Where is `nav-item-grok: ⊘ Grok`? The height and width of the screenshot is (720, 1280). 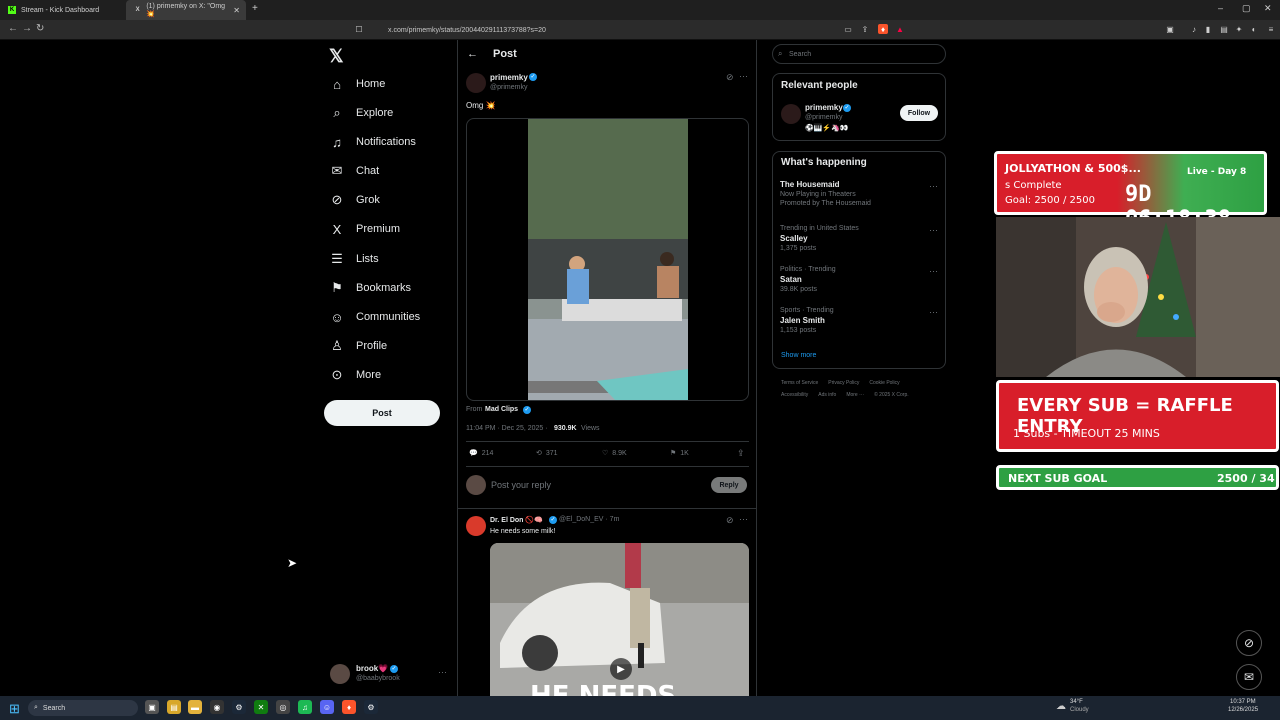 nav-item-grok: ⊘ Grok is located at coordinates (355, 200).